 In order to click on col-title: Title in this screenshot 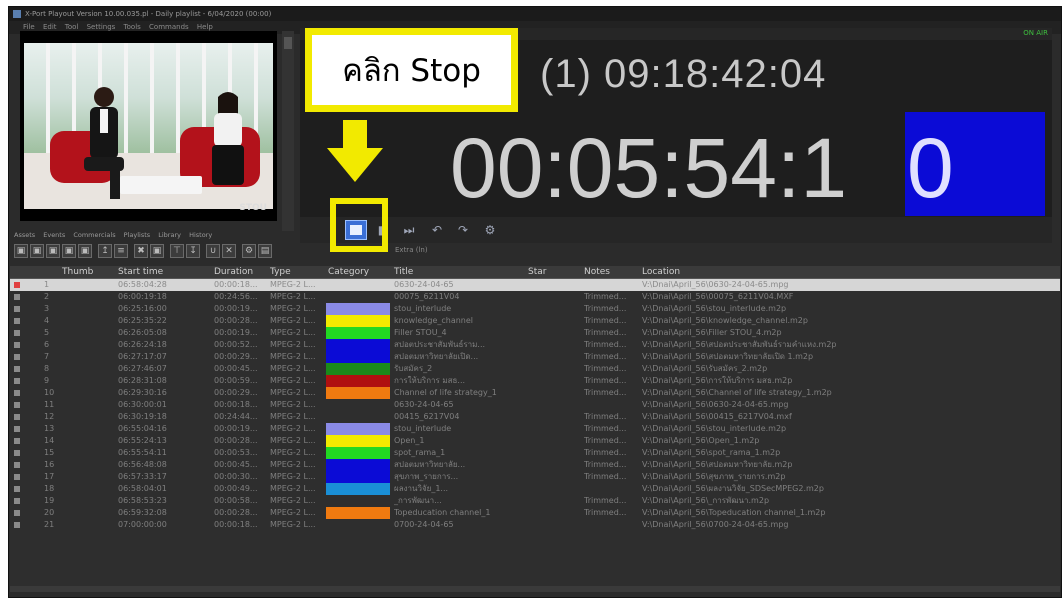, I will do `click(403, 272)`.